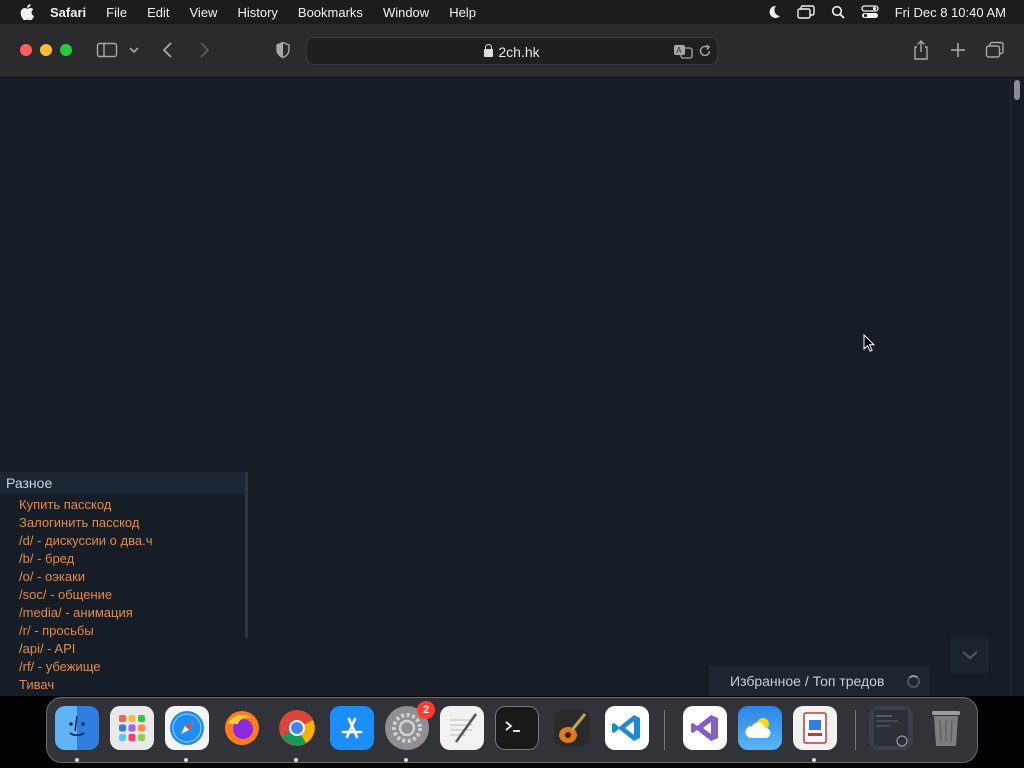 The height and width of the screenshot is (768, 1024). I want to click on address-bar: 2ch.hk A, so click(512, 51).